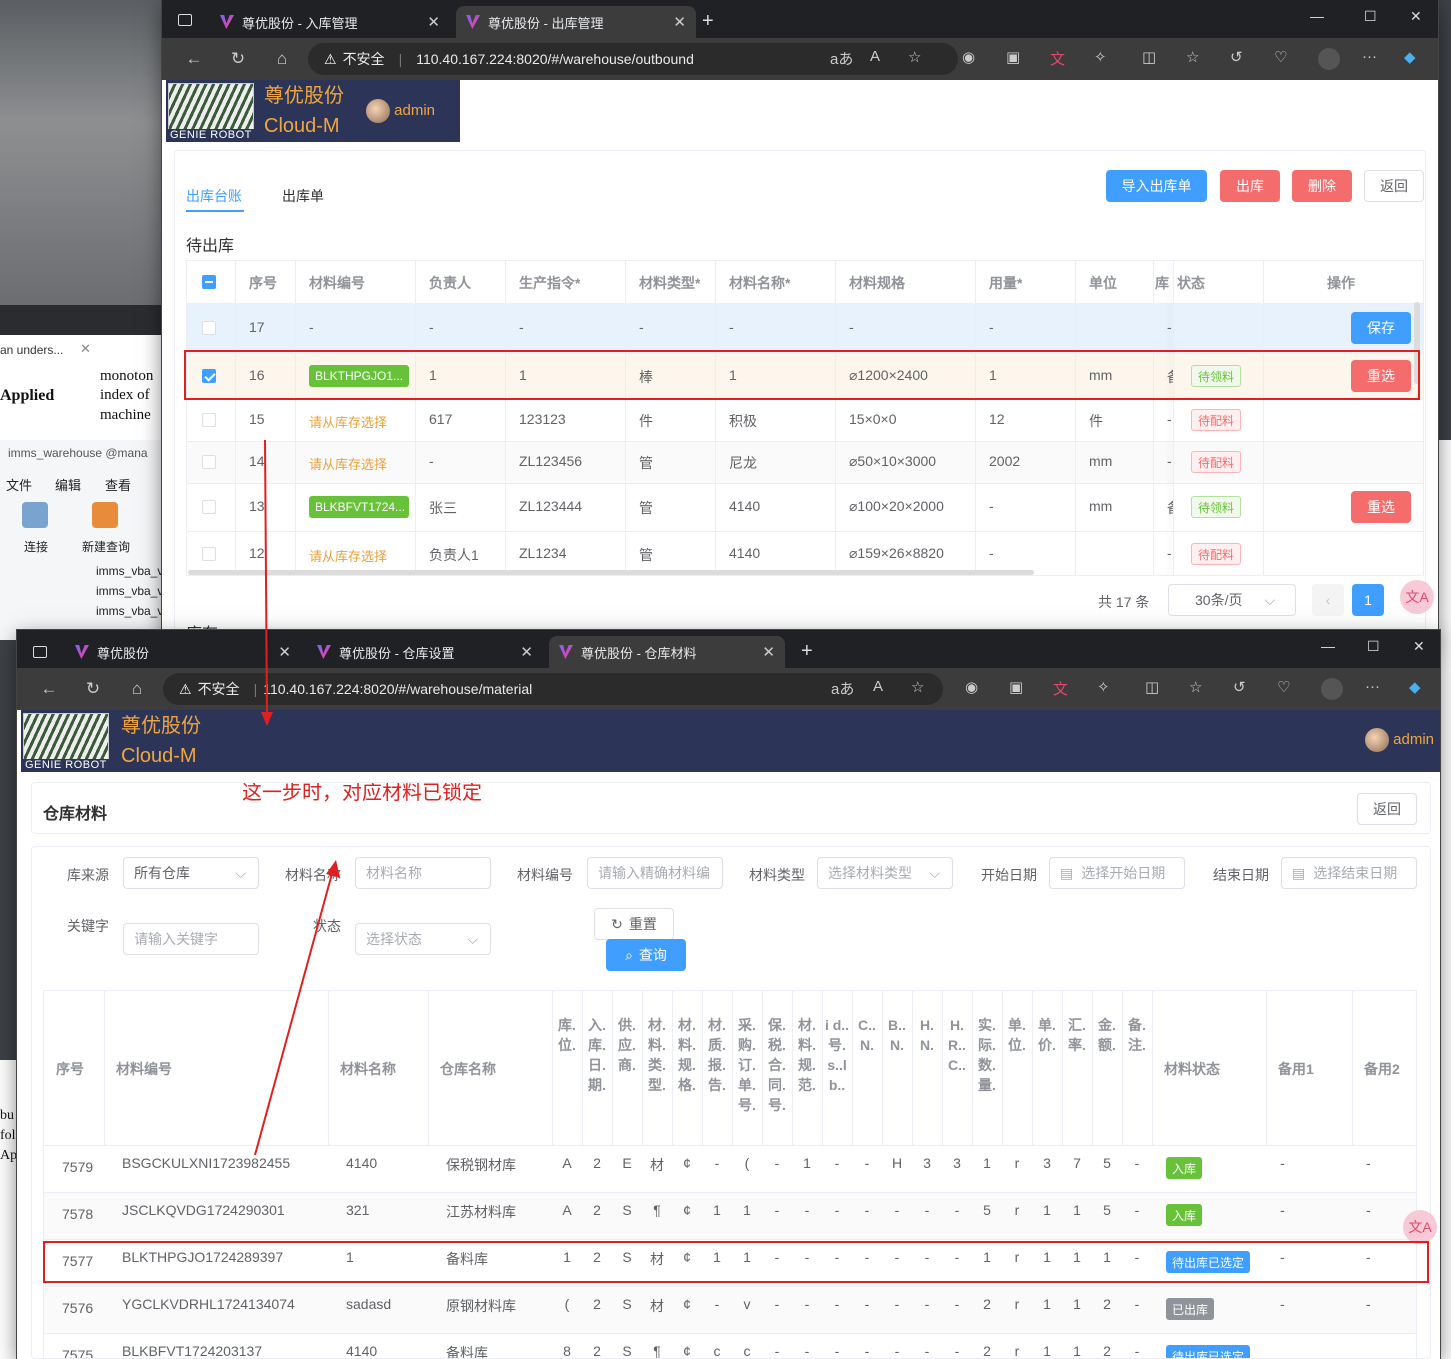  What do you see at coordinates (267, 719) in the screenshot?
I see `arrow-down-head` at bounding box center [267, 719].